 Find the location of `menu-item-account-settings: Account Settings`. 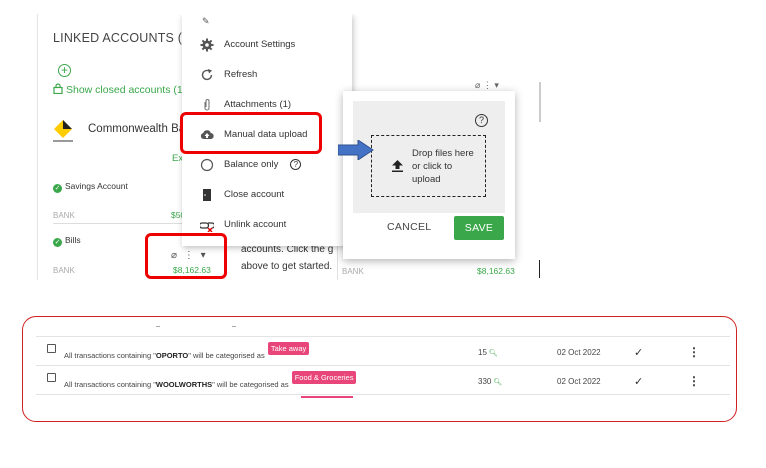

menu-item-account-settings: Account Settings is located at coordinates (267, 45).